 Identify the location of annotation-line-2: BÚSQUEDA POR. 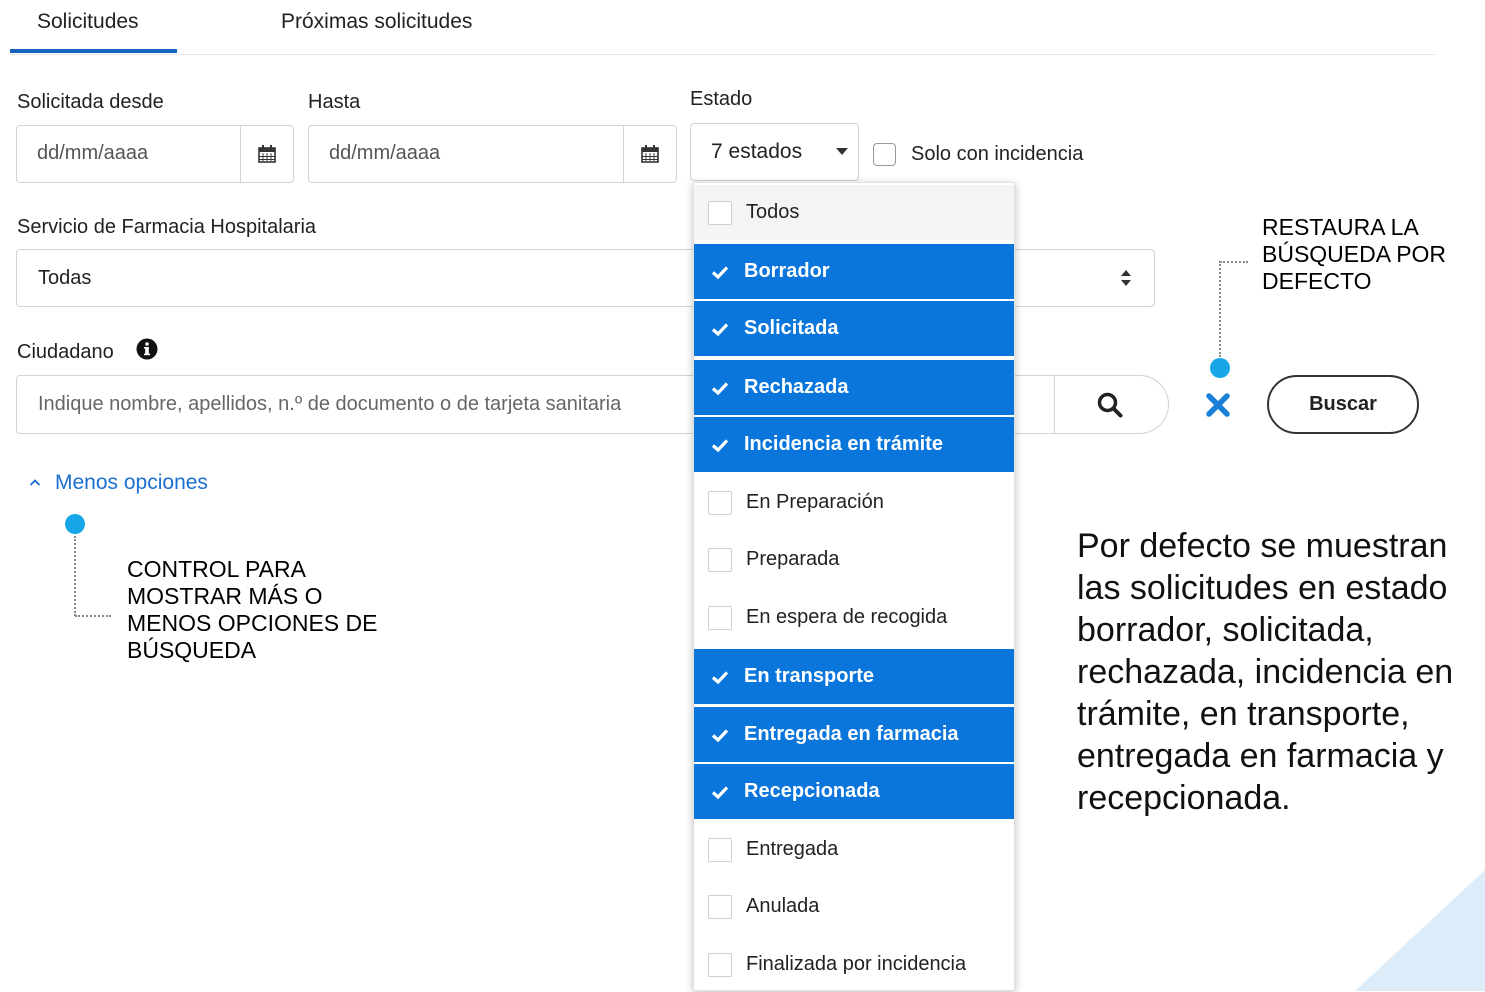
(1354, 254).